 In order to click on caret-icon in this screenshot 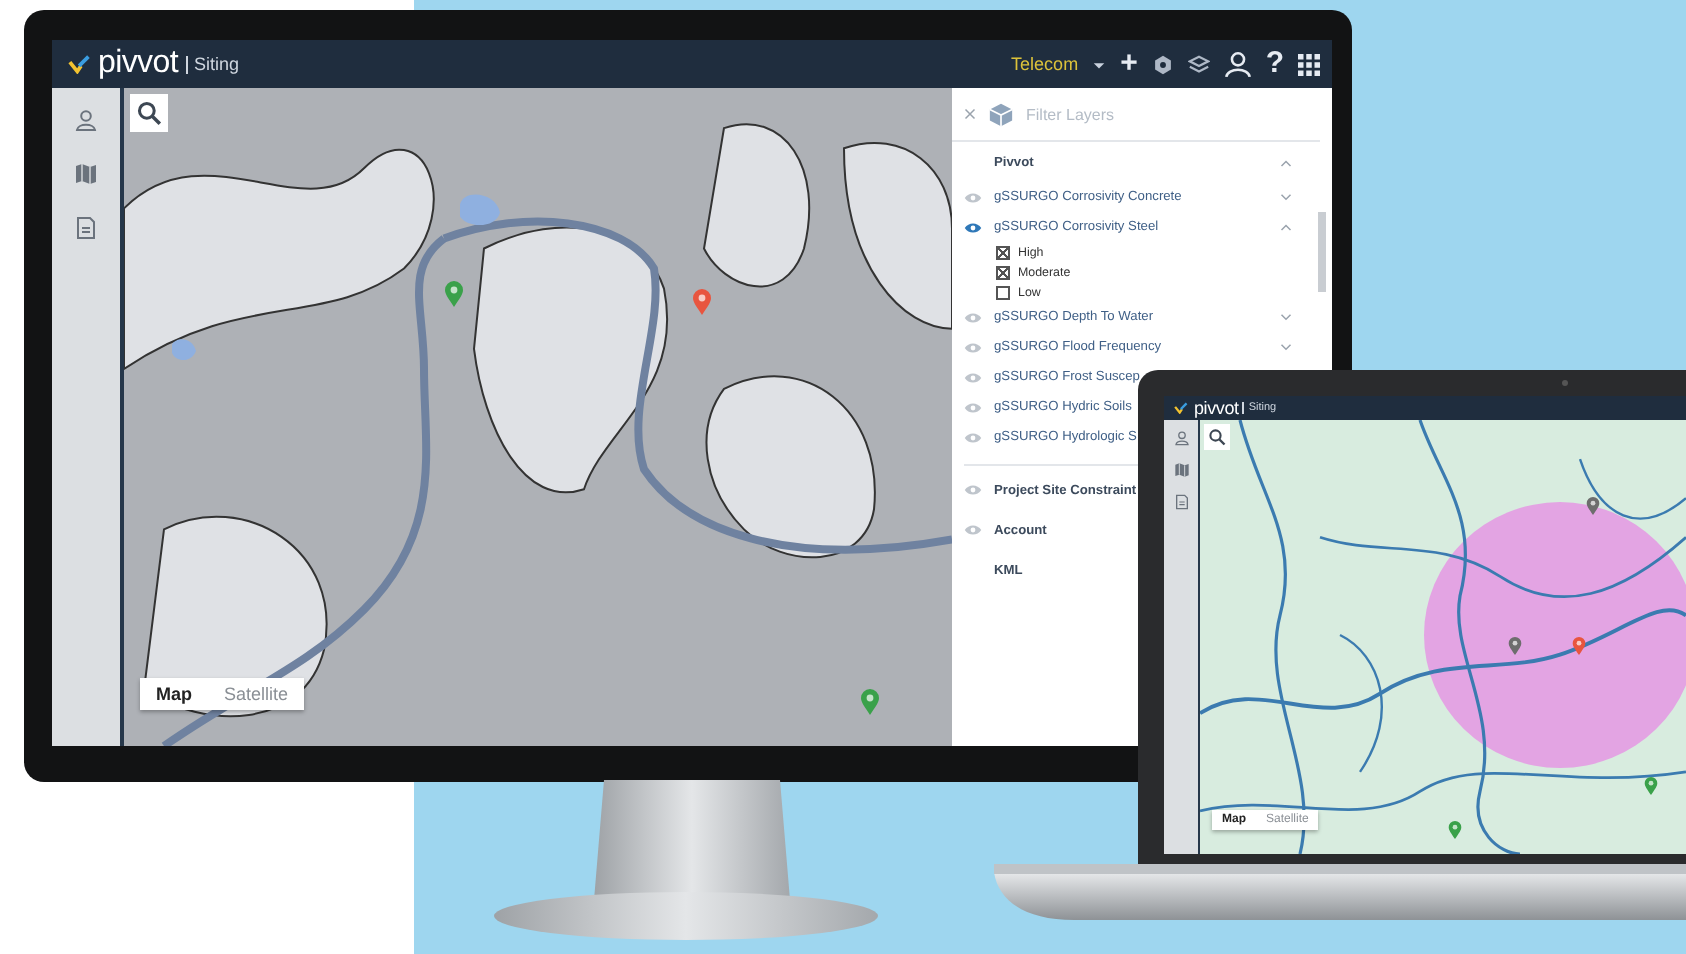, I will do `click(1099, 64)`.